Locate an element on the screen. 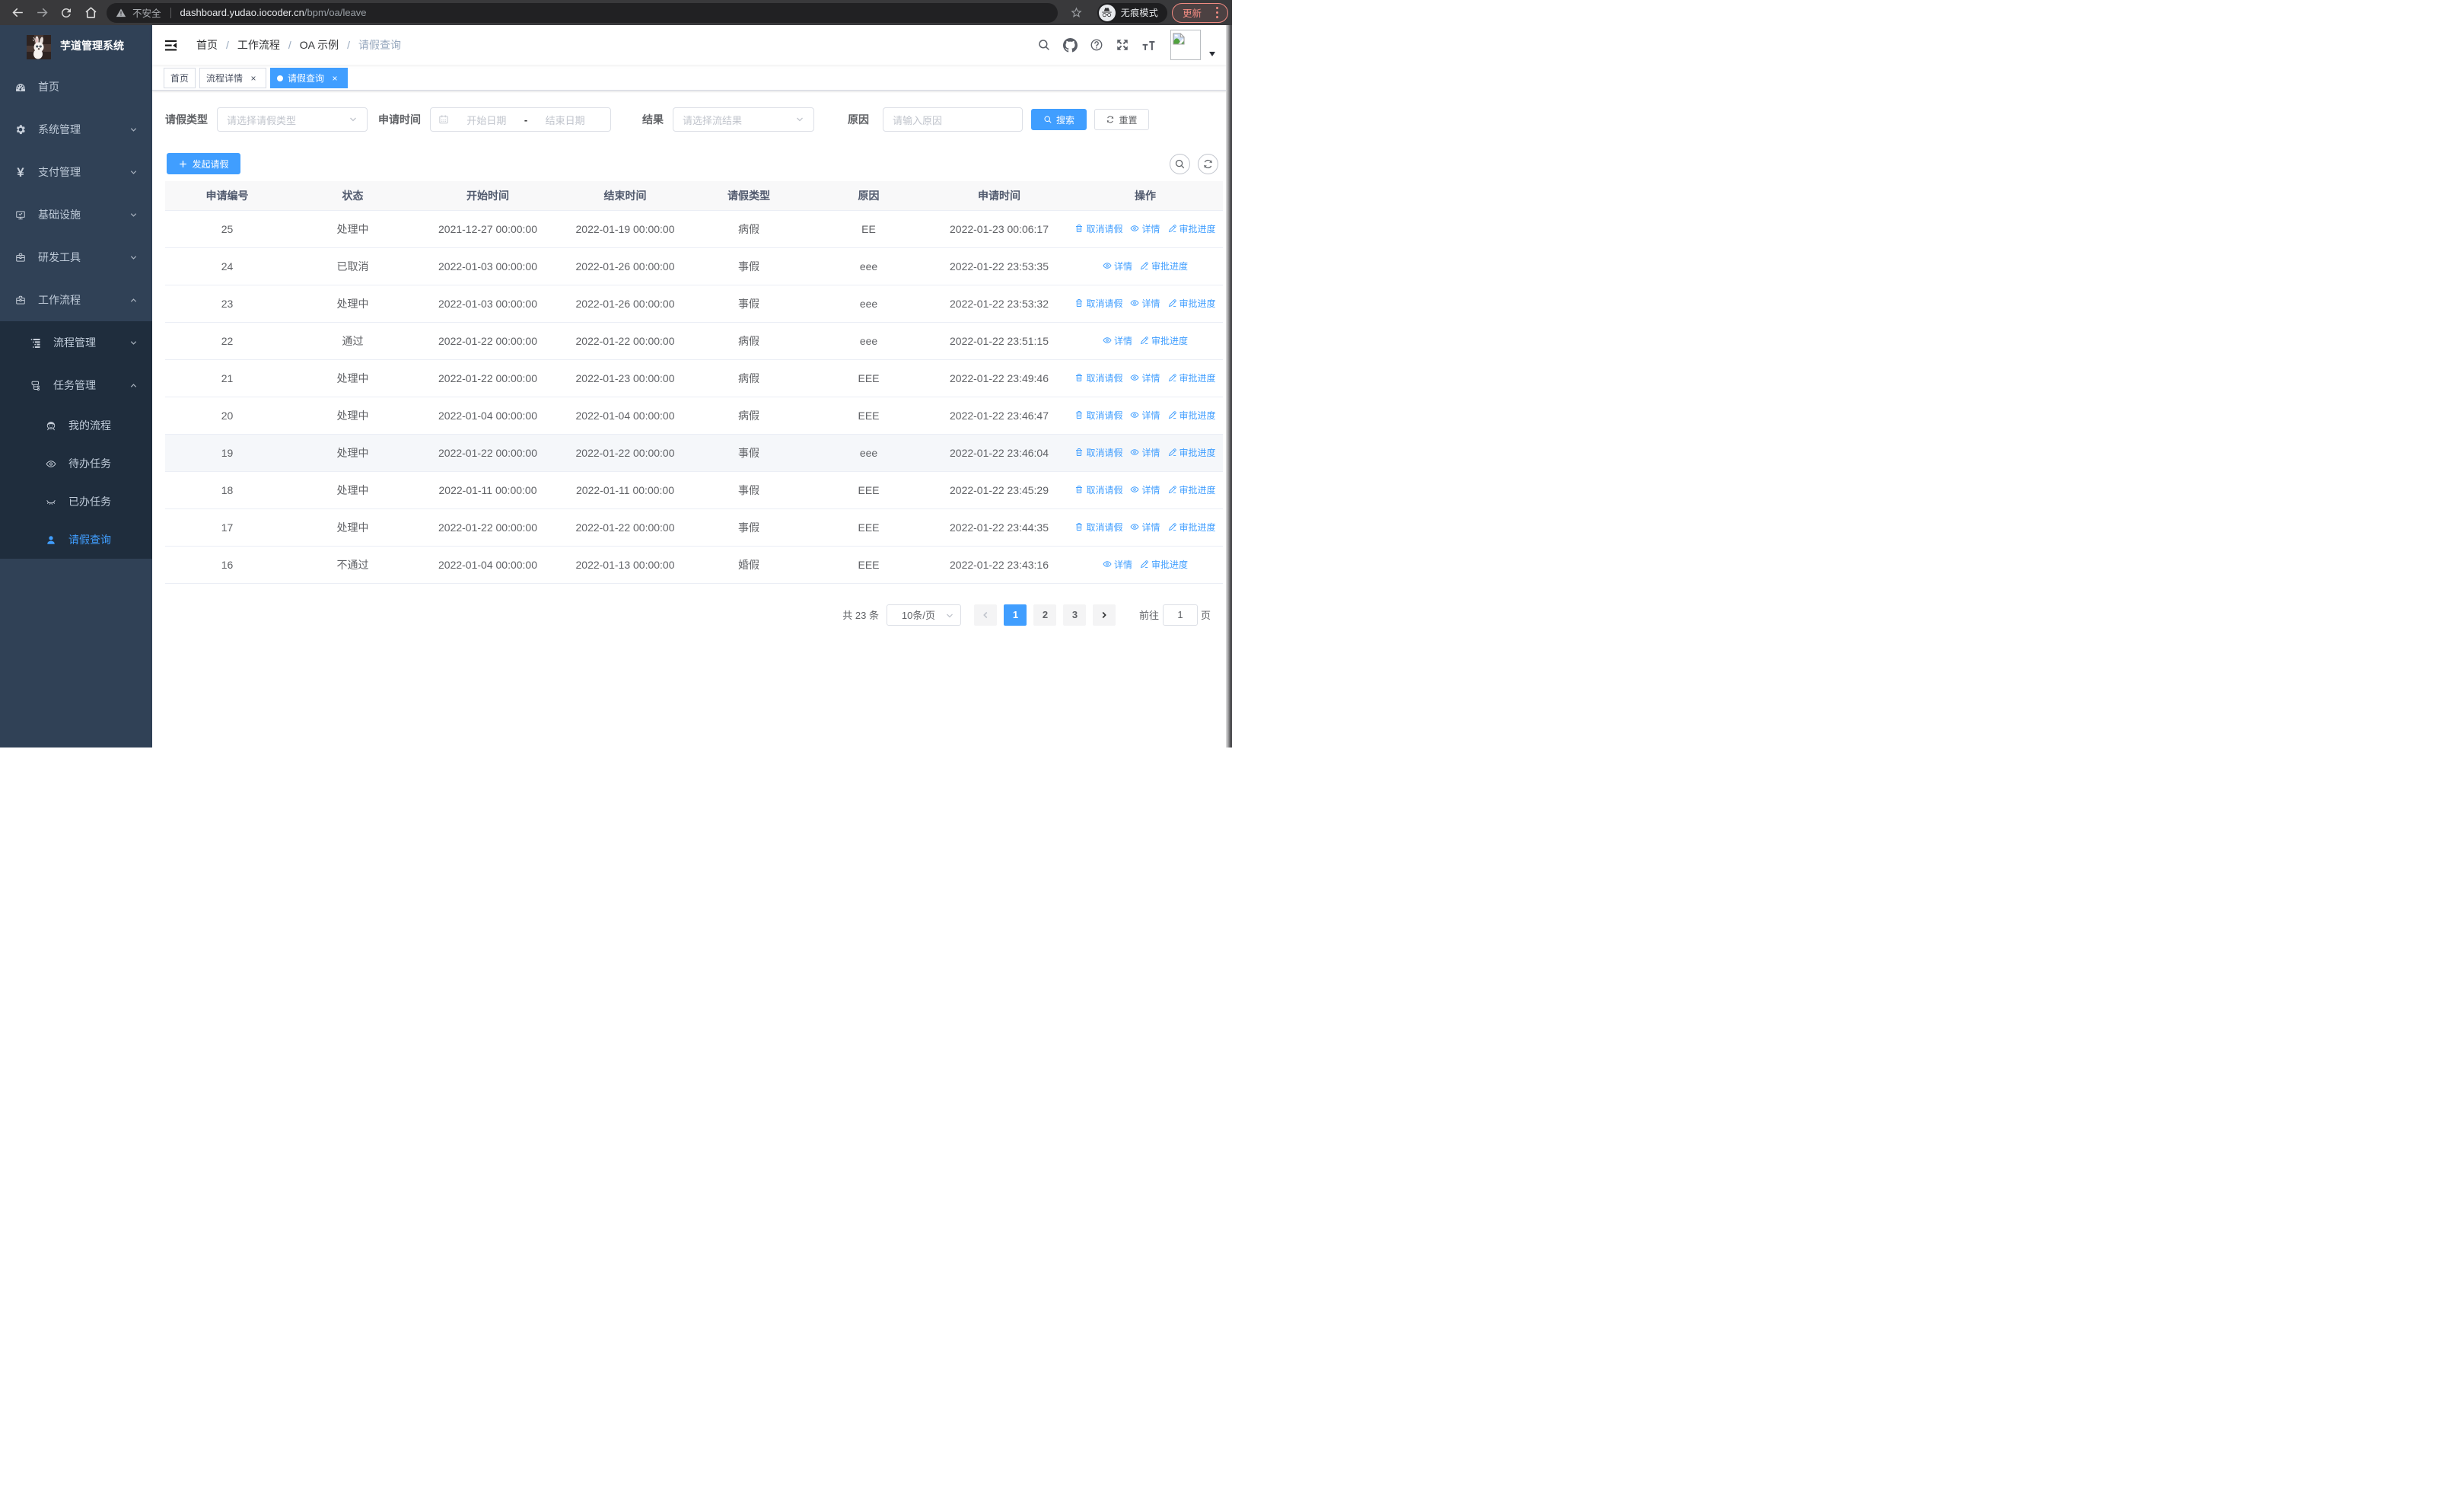 The width and height of the screenshot is (2464, 1495). sidebar-item-2: 系统管理 is located at coordinates (76, 129).